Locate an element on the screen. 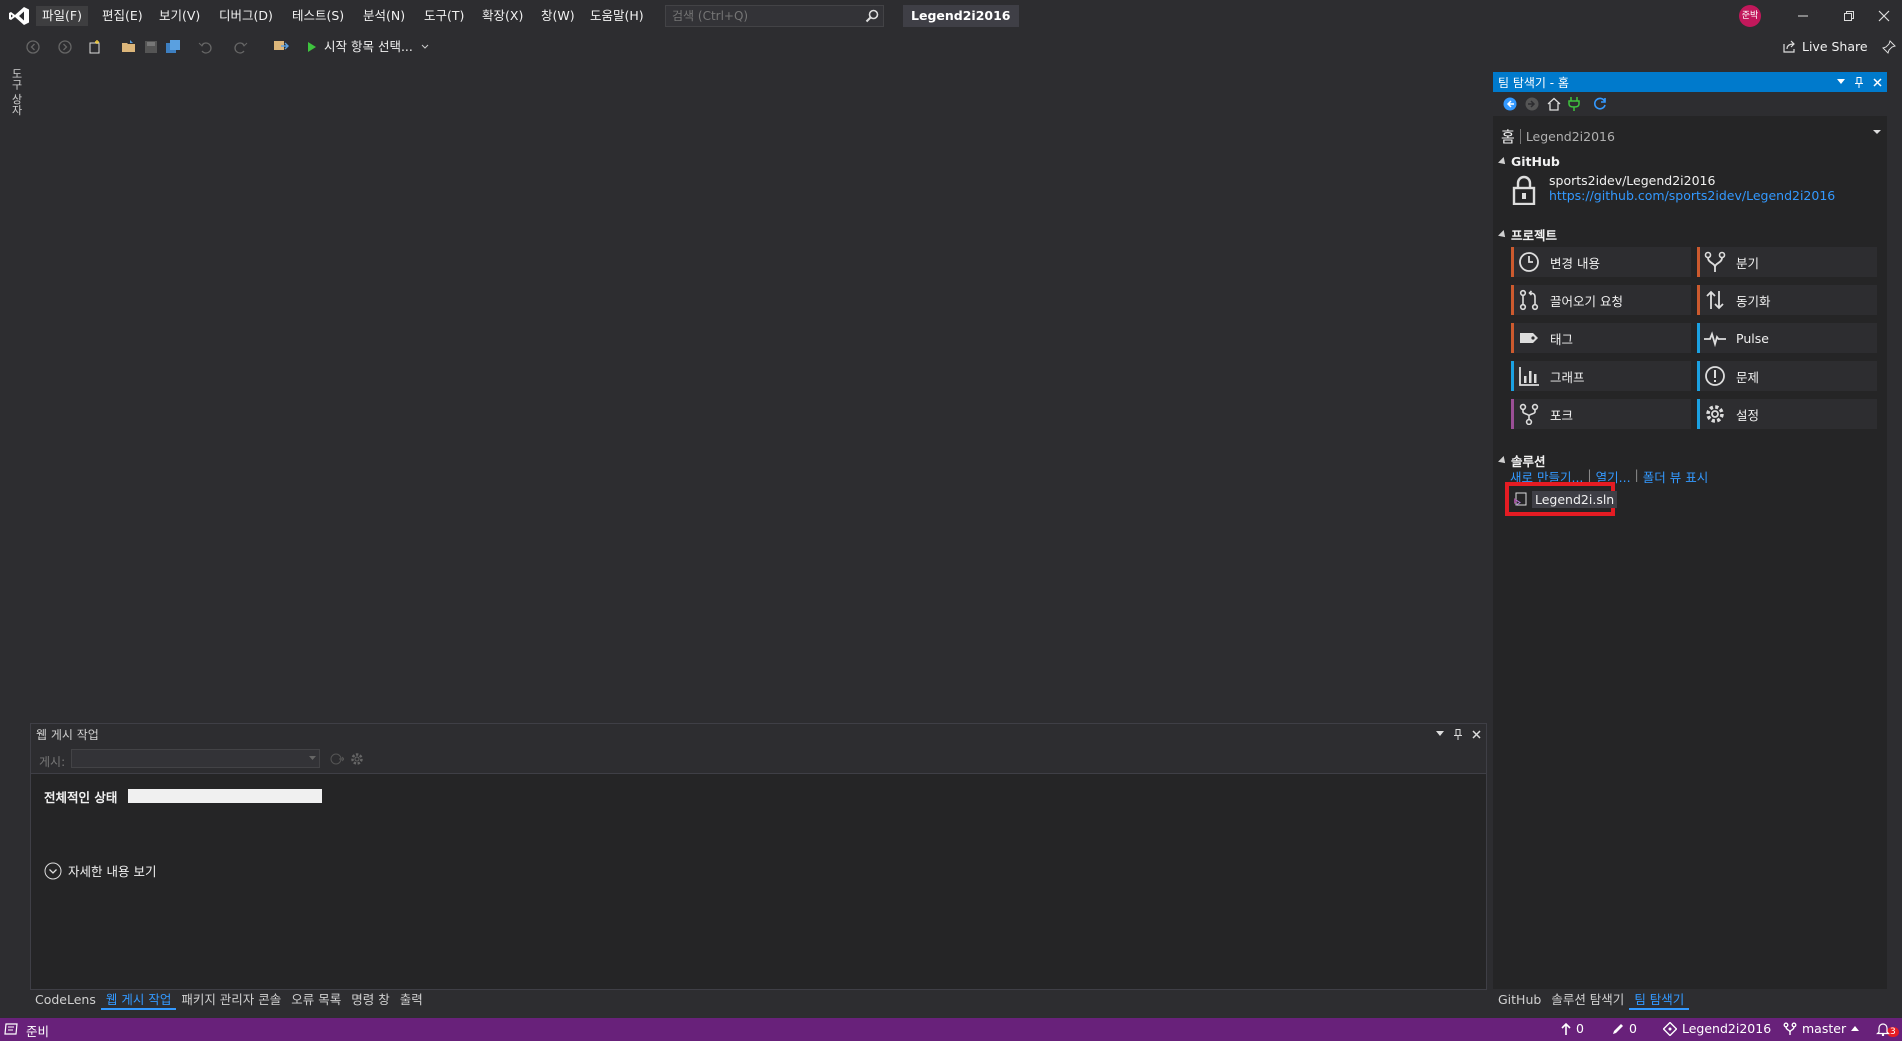  save-all-button is located at coordinates (173, 47).